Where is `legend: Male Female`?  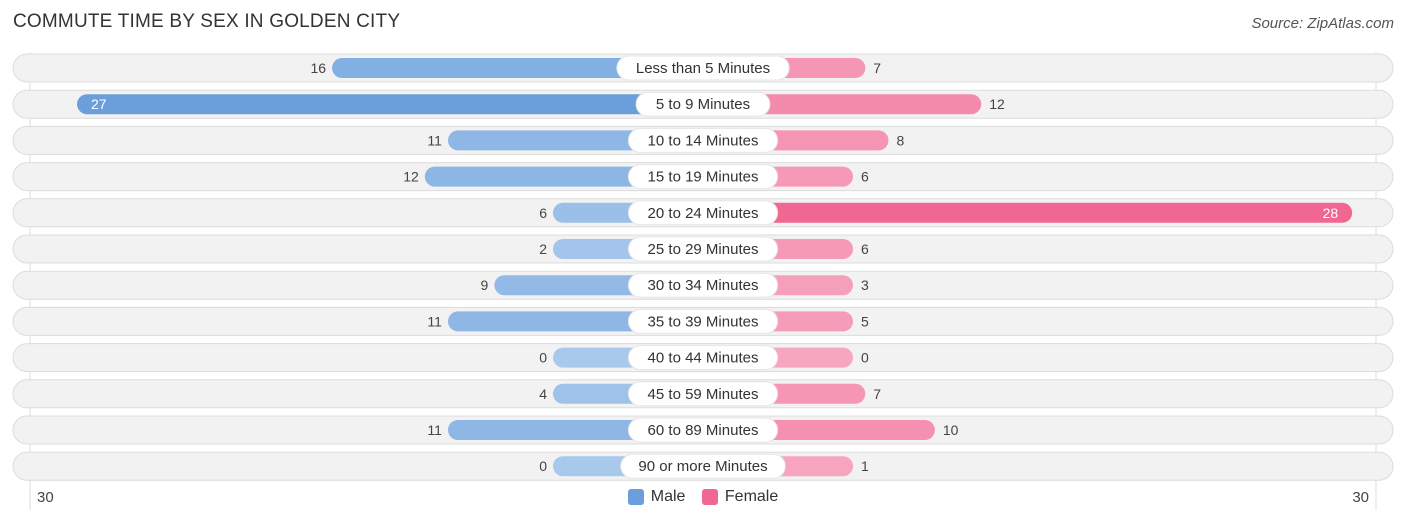
legend: Male Female is located at coordinates (703, 499).